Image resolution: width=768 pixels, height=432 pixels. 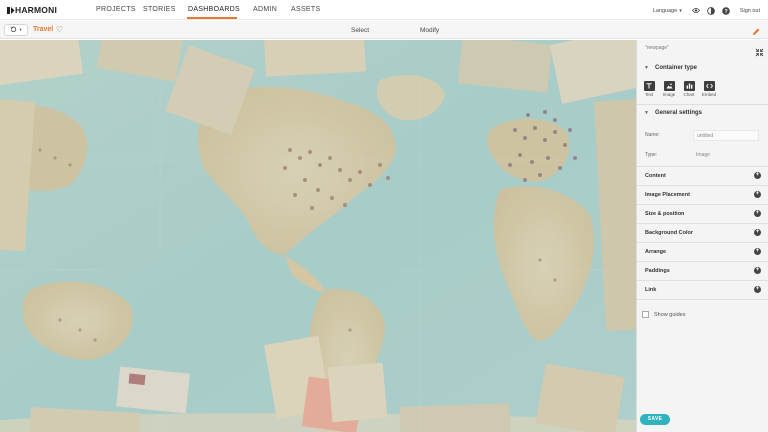 I want to click on container-type-label: Chart, so click(x=689, y=94).